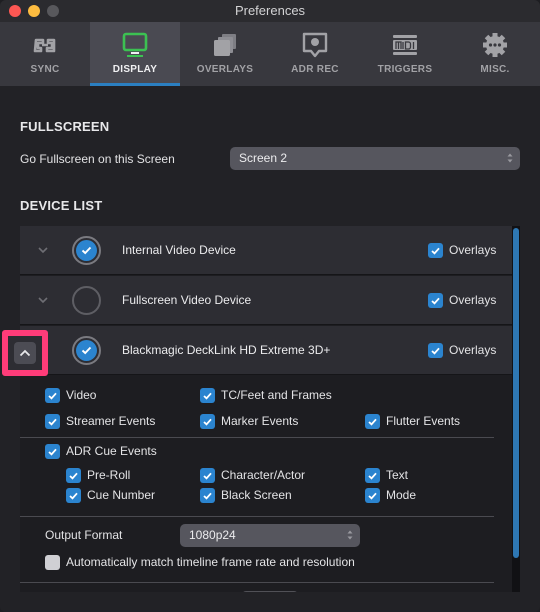 The width and height of the screenshot is (540, 612). What do you see at coordinates (267, 250) in the screenshot?
I see `device-row: Internal Video Device Overlays` at bounding box center [267, 250].